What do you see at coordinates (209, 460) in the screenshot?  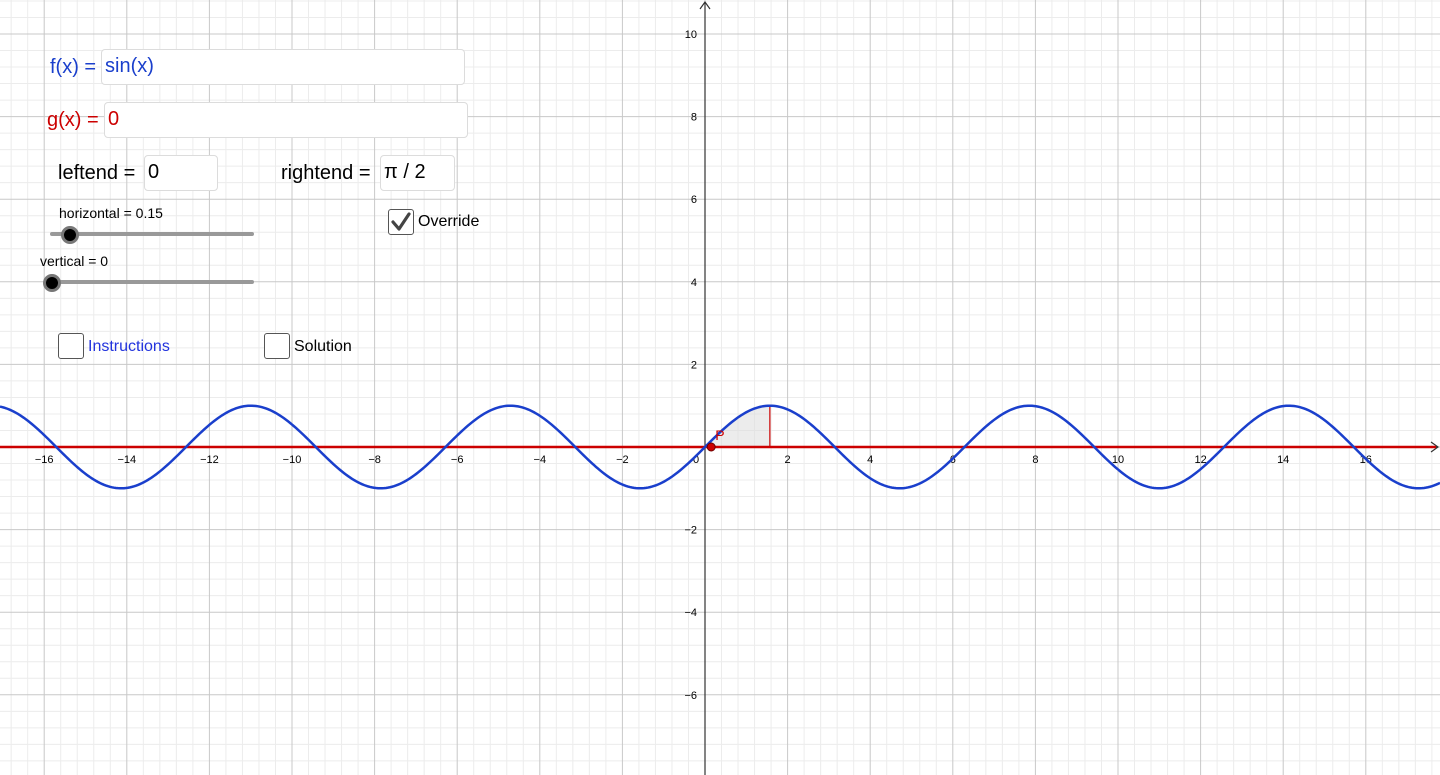 I see `x-tick-label: −12` at bounding box center [209, 460].